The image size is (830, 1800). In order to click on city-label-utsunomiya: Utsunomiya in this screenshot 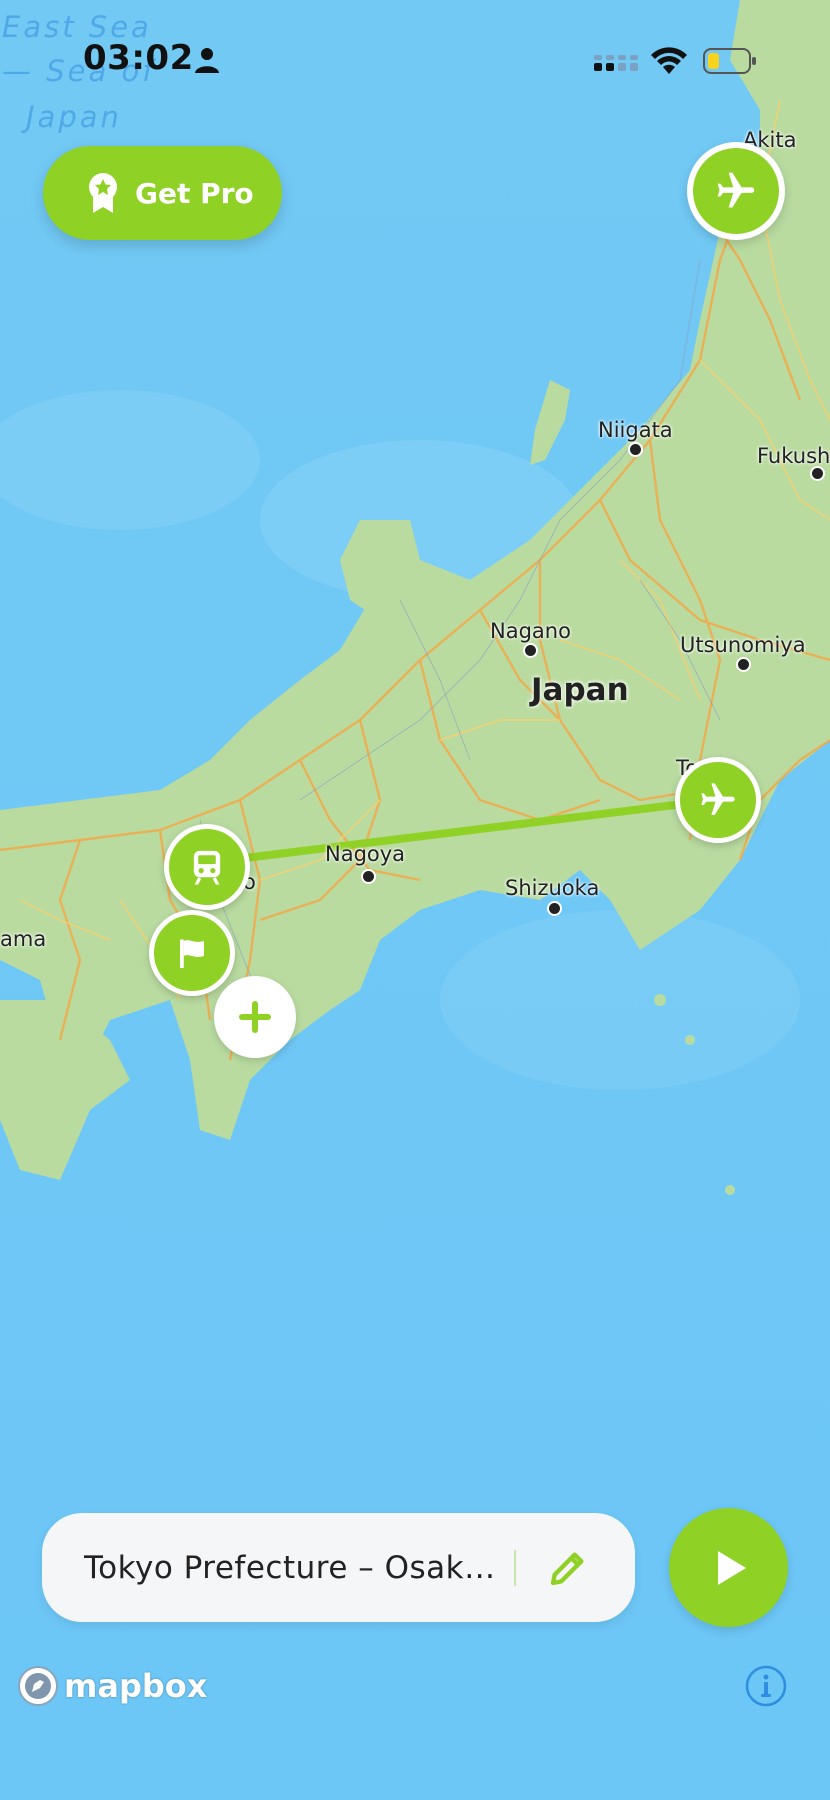, I will do `click(743, 645)`.